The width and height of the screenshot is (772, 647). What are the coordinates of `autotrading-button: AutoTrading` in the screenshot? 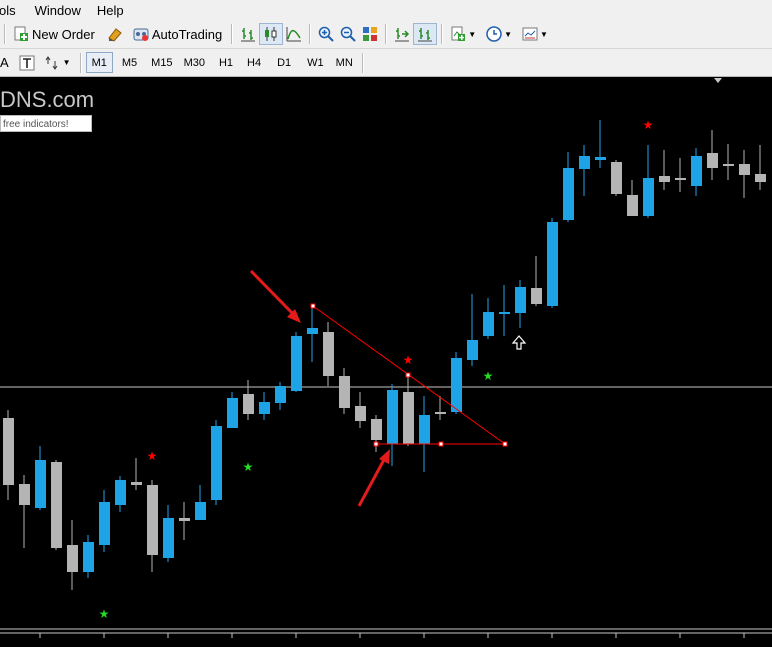 It's located at (177, 34).